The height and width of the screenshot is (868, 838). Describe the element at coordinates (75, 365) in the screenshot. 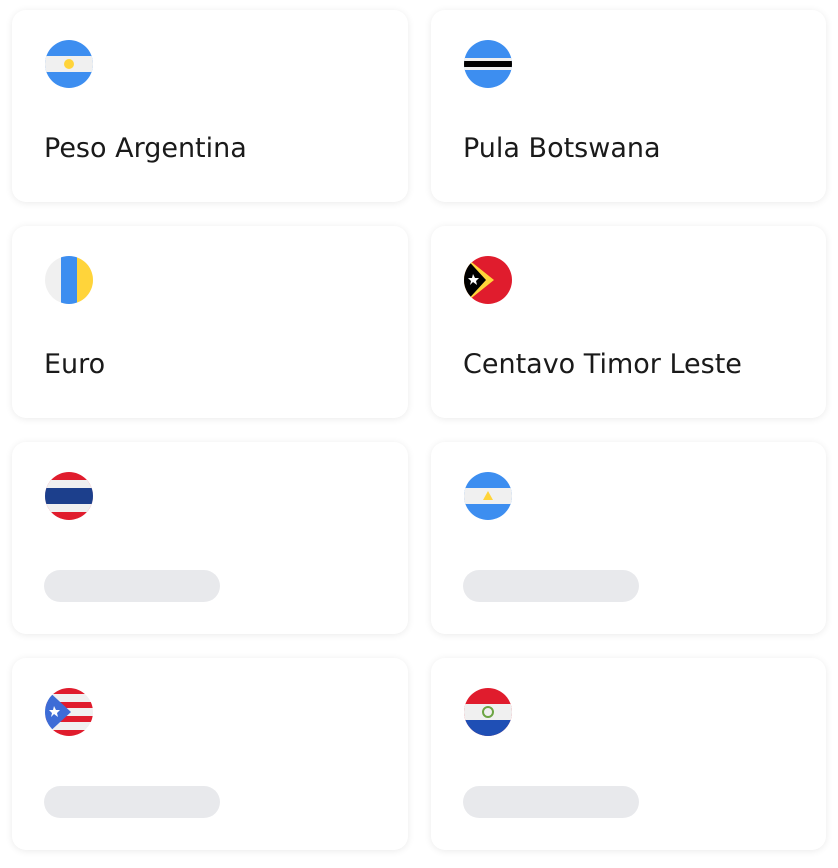

I see `currency-name: Euro` at that location.